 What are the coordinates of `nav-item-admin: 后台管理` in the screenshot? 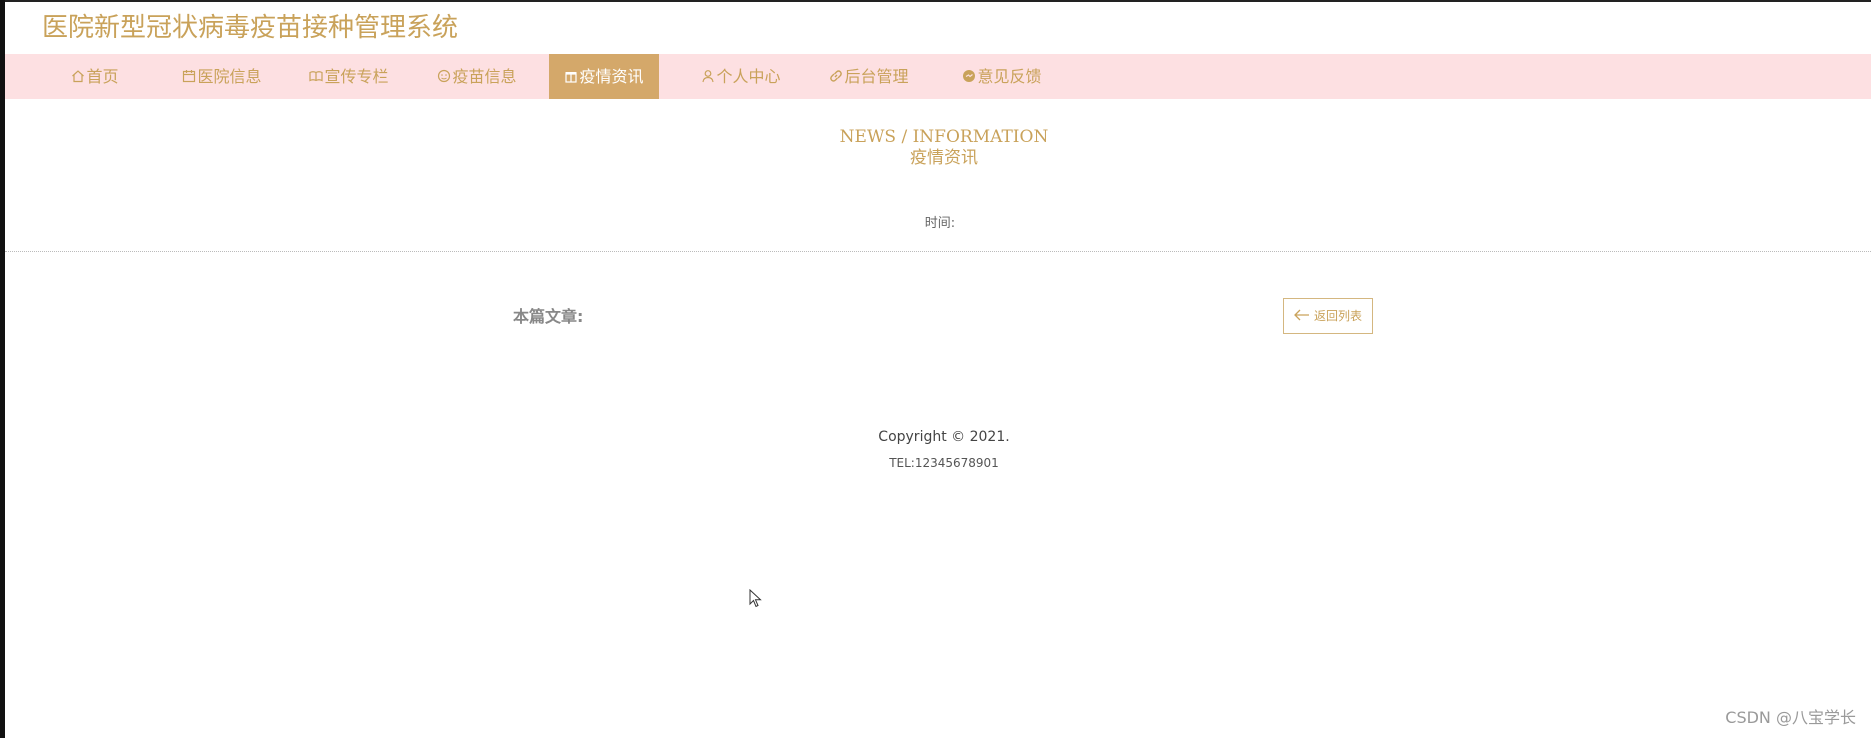 It's located at (869, 76).